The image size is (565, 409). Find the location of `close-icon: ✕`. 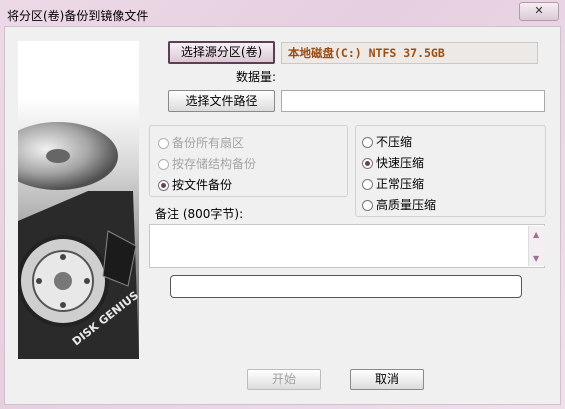

close-icon: ✕ is located at coordinates (539, 10).